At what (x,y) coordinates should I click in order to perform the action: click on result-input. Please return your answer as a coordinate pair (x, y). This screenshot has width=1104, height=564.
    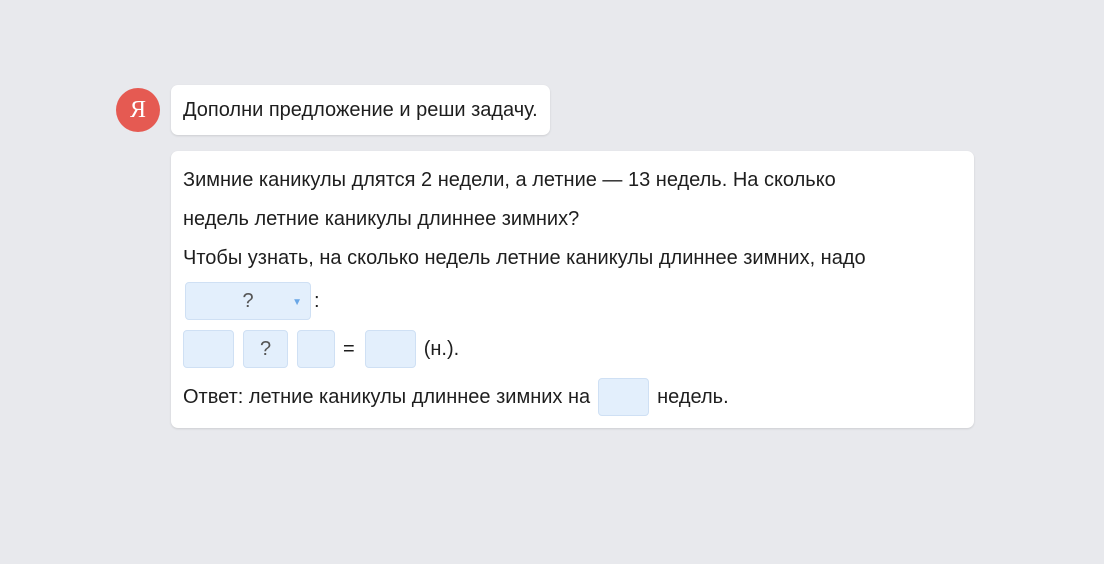
    Looking at the image, I should click on (390, 349).